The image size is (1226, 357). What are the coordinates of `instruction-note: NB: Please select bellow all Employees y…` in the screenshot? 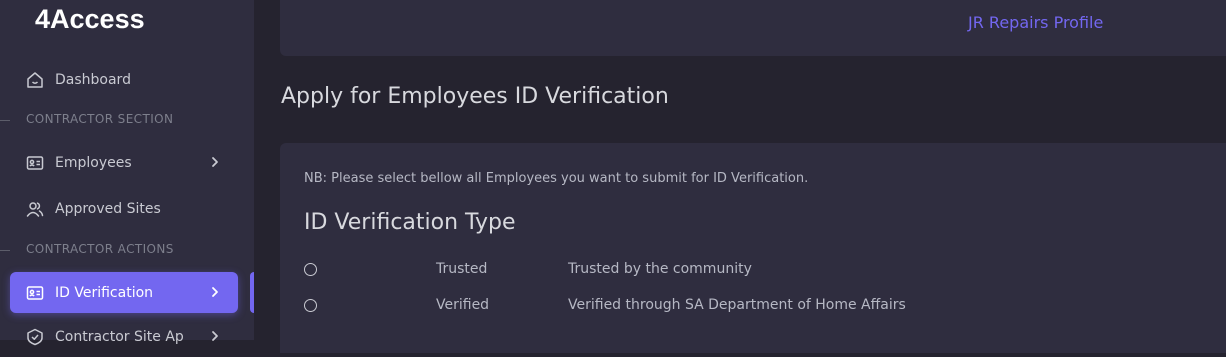 It's located at (556, 178).